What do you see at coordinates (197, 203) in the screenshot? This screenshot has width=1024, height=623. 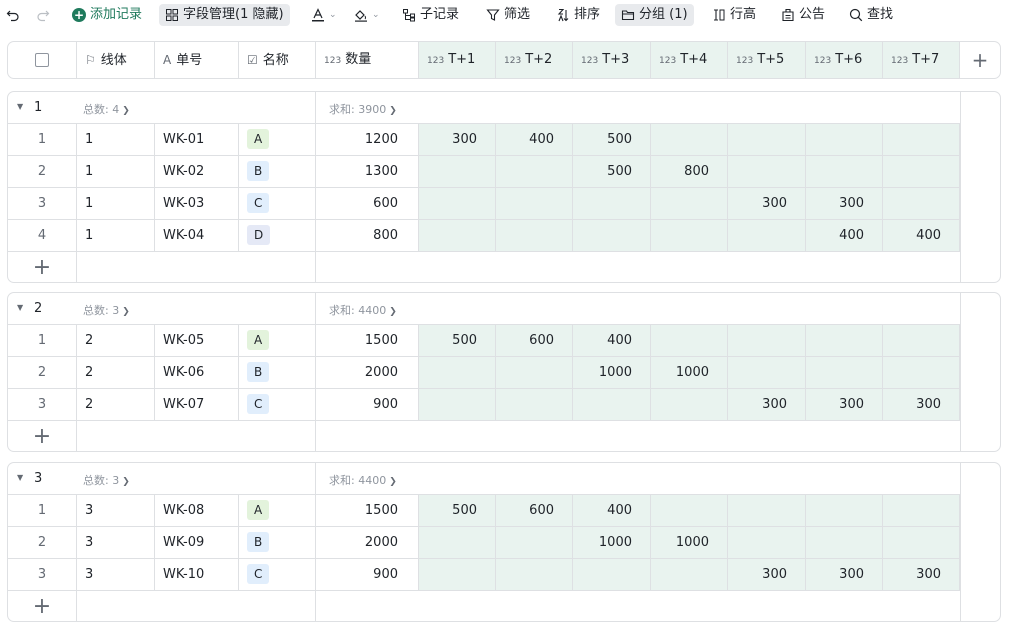 I see `cell-order: WK-03` at bounding box center [197, 203].